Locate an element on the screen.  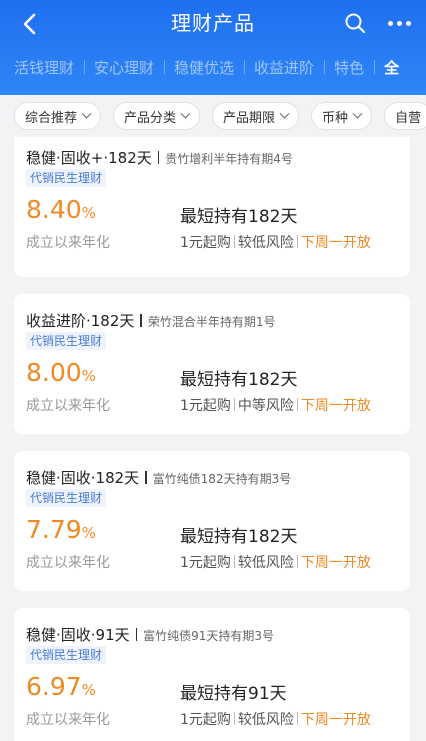
product-category: 稳健·固收+·182天 is located at coordinates (89, 158).